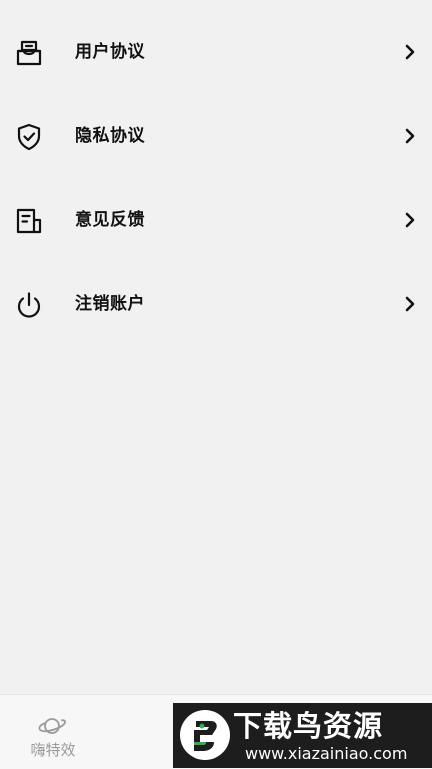 This screenshot has height=769, width=432. What do you see at coordinates (53, 750) in the screenshot?
I see `tab-label: 嗨特效` at bounding box center [53, 750].